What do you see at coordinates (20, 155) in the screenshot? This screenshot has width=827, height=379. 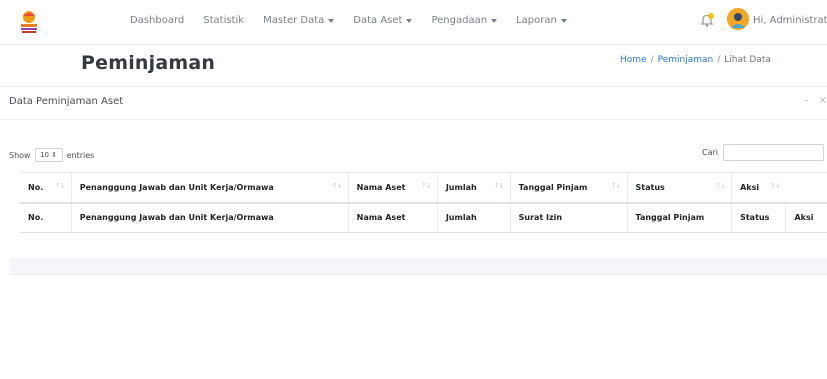 I see `show-label: Show` at bounding box center [20, 155].